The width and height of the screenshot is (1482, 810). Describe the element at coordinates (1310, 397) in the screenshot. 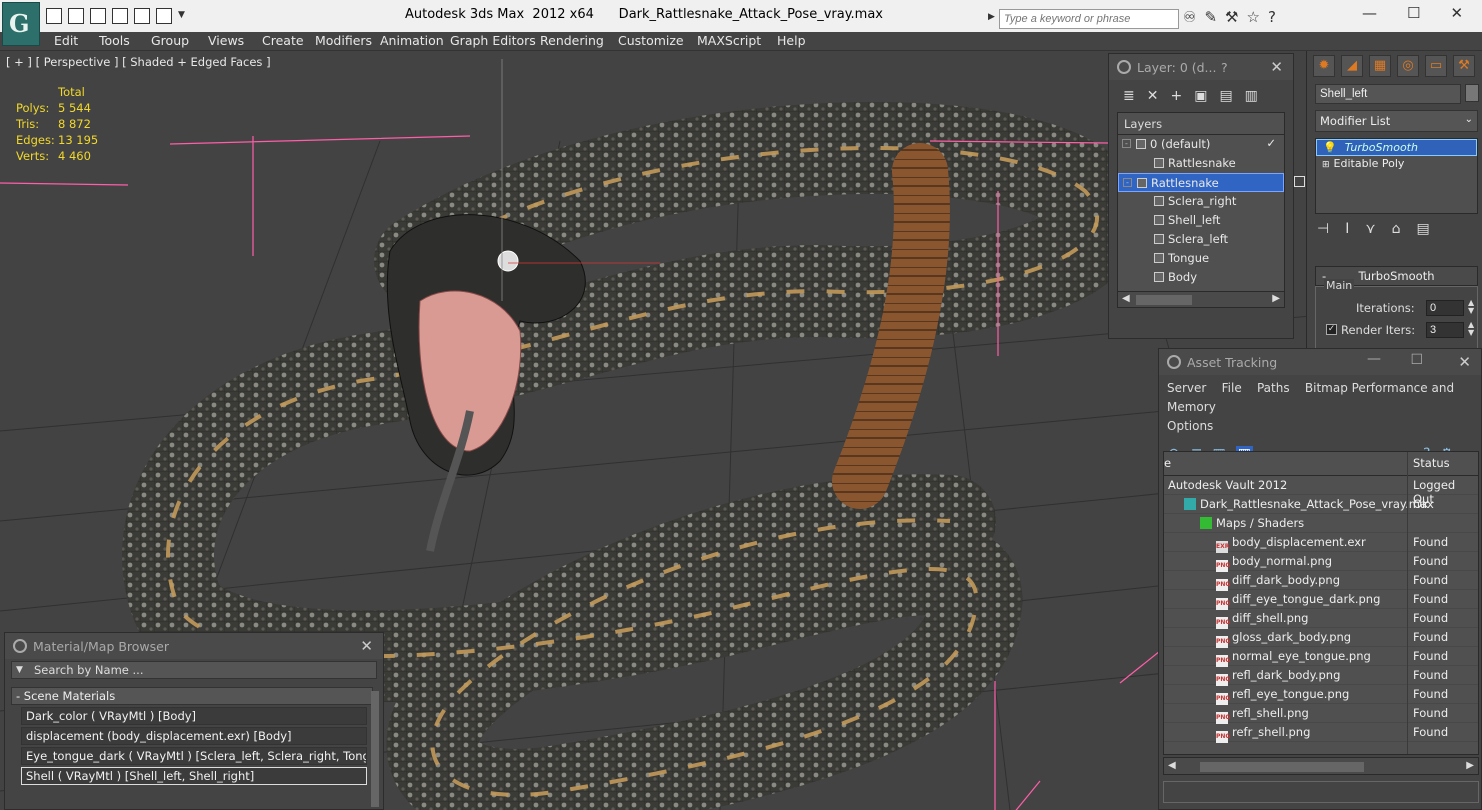

I see `asset-menu-bitmap-performance: Bitmap Performance and Memory` at that location.